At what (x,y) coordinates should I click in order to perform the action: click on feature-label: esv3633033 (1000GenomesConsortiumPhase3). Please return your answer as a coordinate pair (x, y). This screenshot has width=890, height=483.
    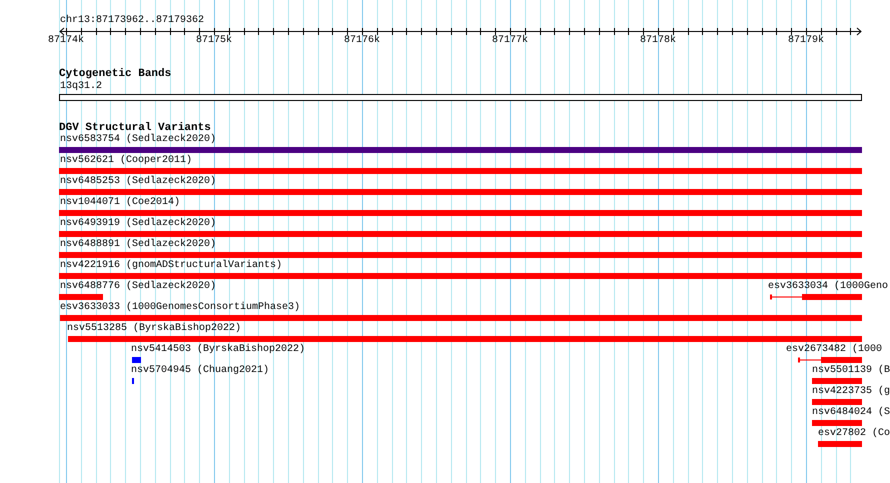
    Looking at the image, I should click on (180, 308).